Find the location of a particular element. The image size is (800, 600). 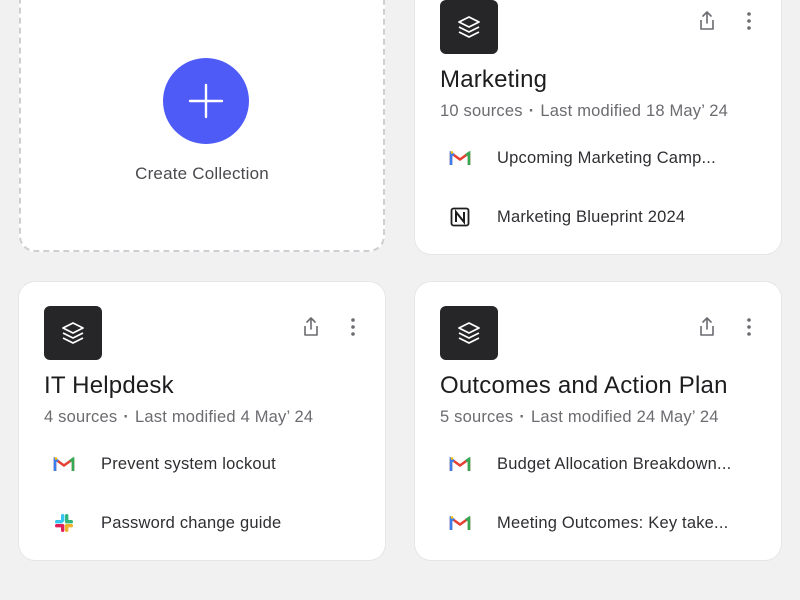

create-collection-button is located at coordinates (206, 101).